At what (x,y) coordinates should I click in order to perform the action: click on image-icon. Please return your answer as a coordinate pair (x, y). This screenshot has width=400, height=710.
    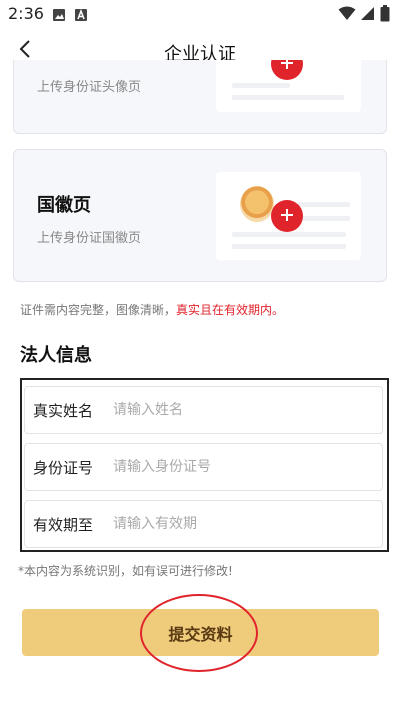
    Looking at the image, I should click on (59, 16).